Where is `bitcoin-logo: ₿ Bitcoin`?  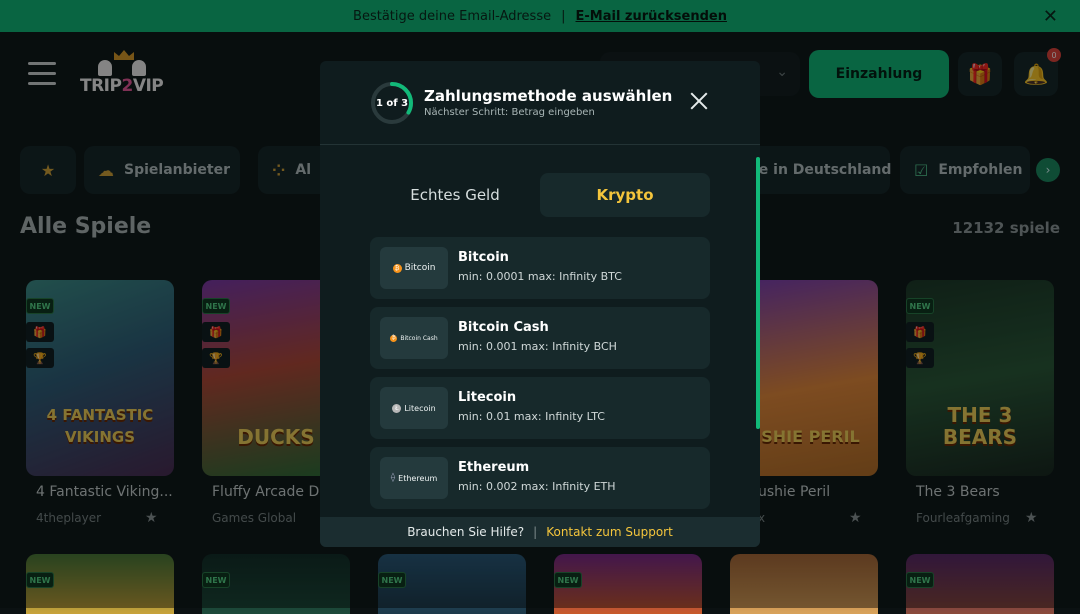 bitcoin-logo: ₿ Bitcoin is located at coordinates (414, 268).